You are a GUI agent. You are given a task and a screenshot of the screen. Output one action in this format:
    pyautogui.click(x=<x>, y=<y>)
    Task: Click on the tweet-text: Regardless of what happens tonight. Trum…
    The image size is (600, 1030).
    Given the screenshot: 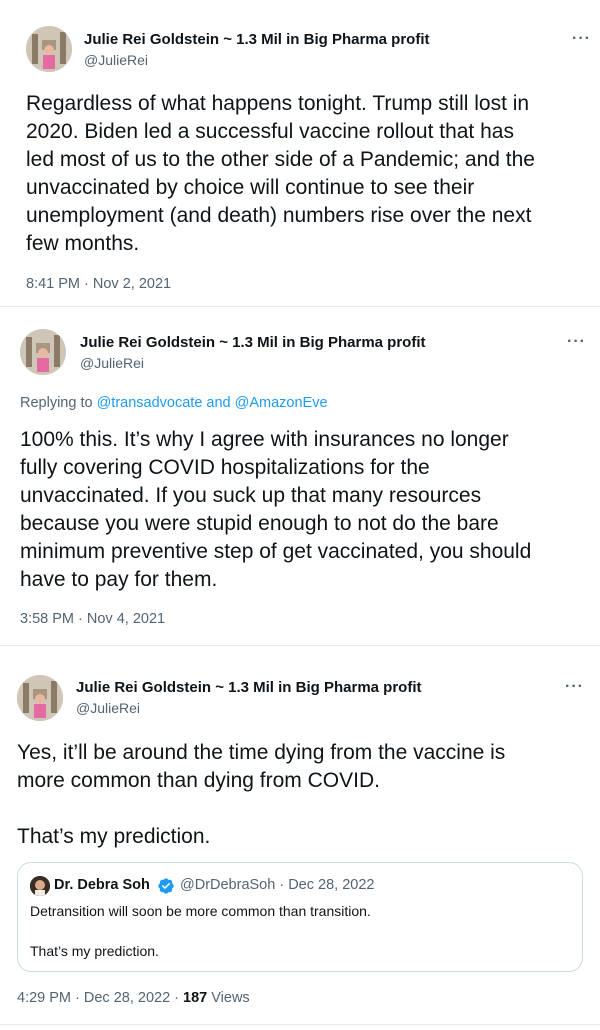 What is the action you would take?
    pyautogui.click(x=280, y=173)
    